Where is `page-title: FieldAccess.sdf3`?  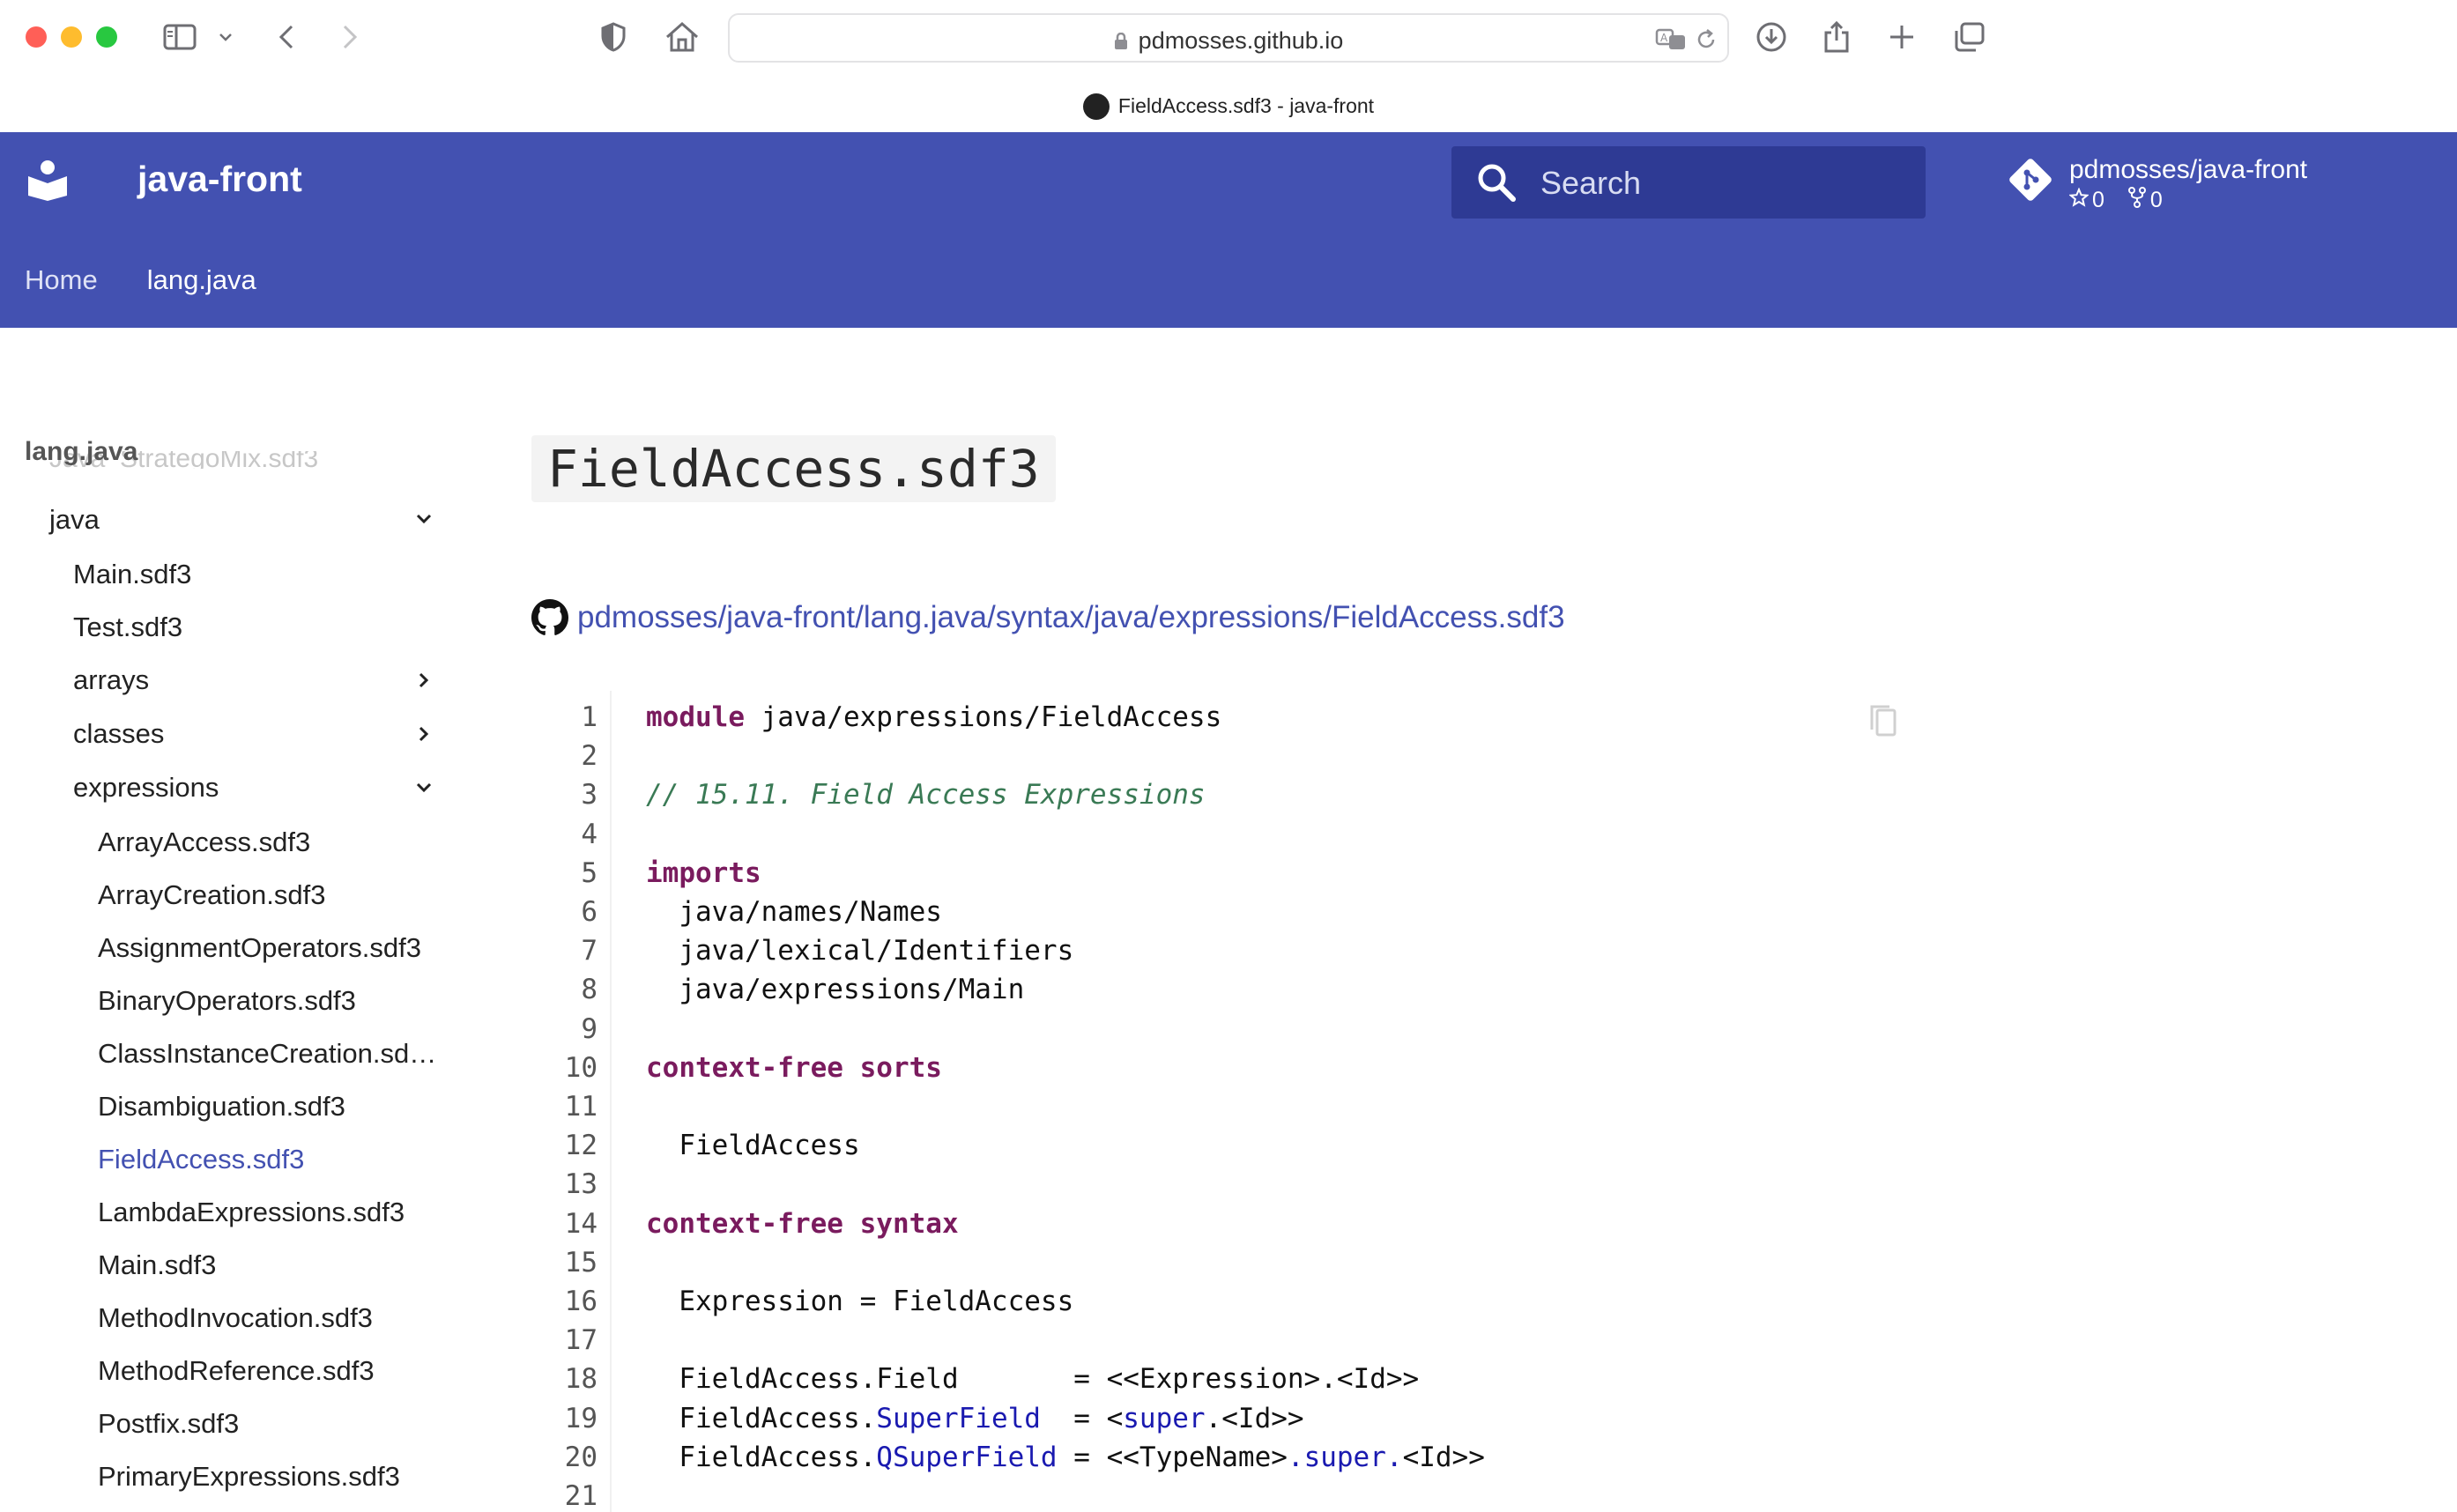
page-title: FieldAccess.sdf3 is located at coordinates (793, 468).